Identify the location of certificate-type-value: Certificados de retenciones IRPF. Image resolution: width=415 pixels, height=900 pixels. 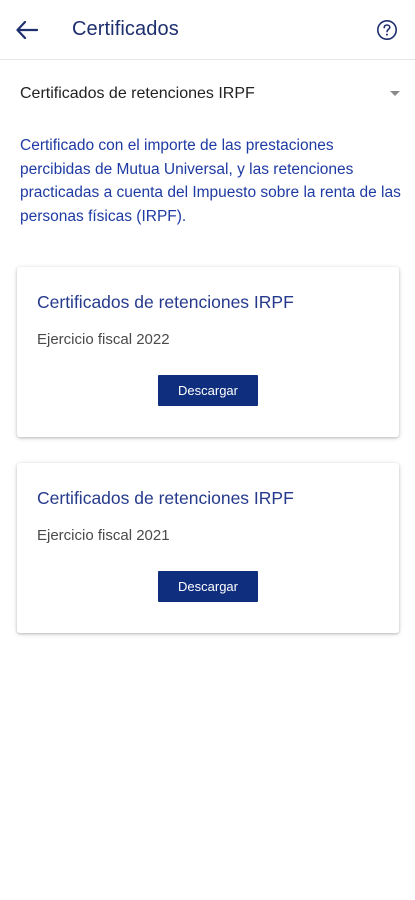
(137, 93).